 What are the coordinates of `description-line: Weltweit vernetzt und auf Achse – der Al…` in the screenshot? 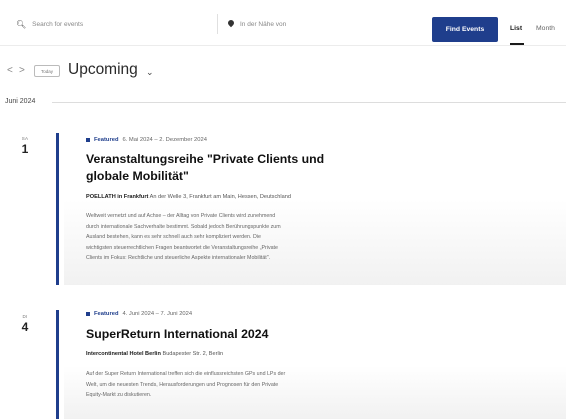 It's located at (181, 216).